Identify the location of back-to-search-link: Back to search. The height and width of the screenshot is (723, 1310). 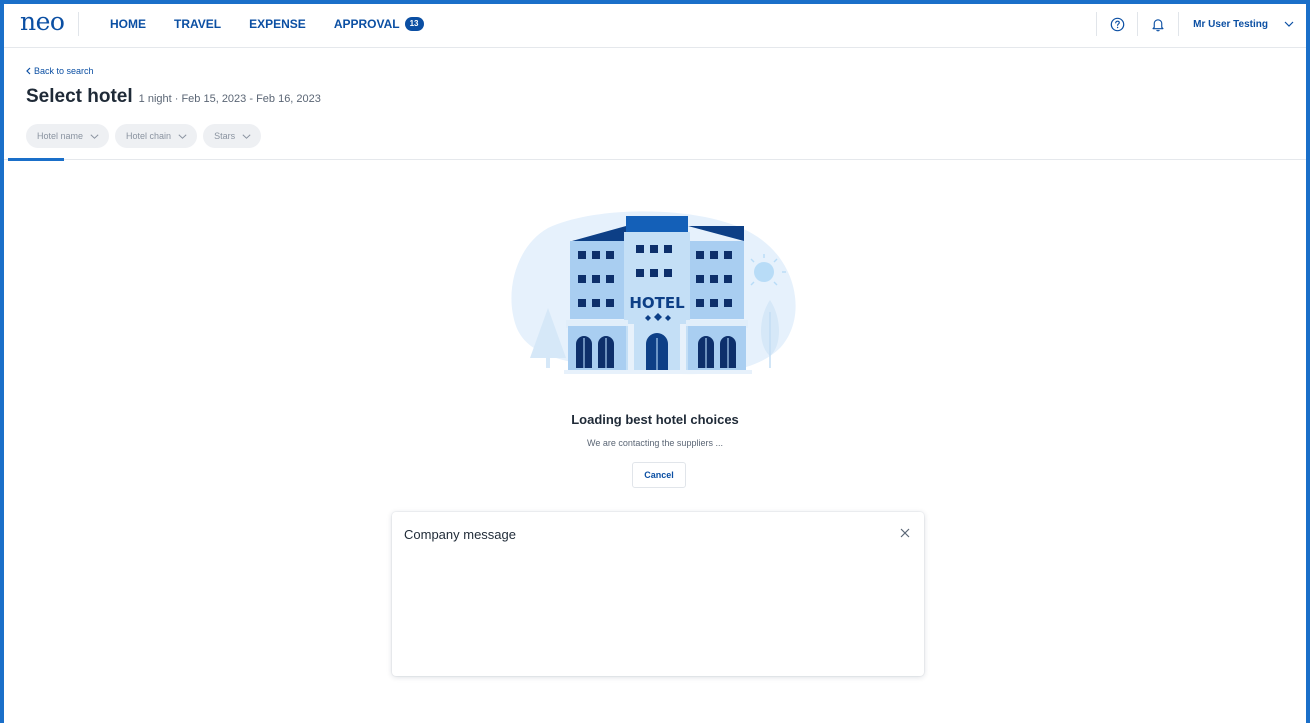
(60, 71).